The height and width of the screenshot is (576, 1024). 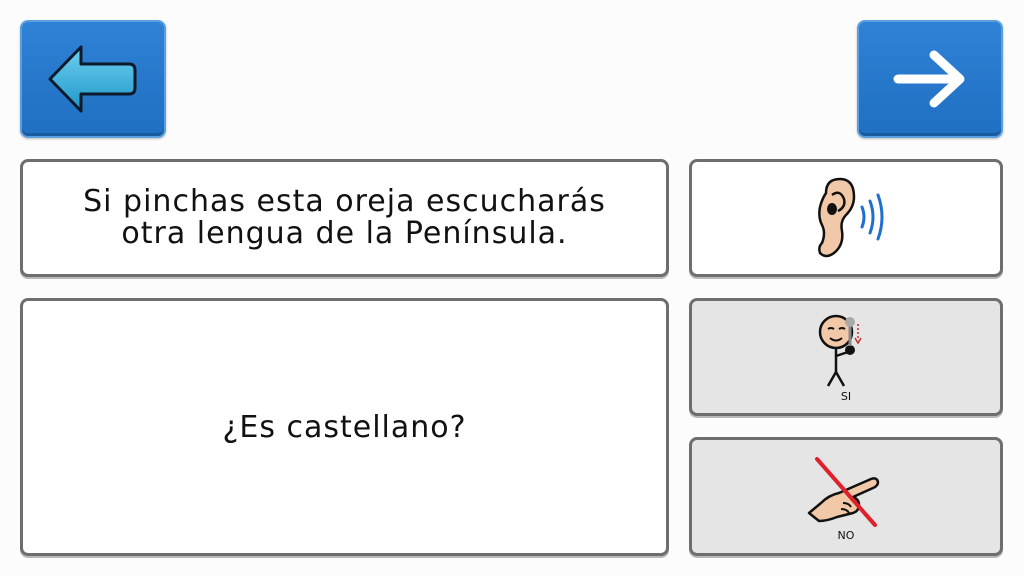 I want to click on back-button, so click(x=93, y=79).